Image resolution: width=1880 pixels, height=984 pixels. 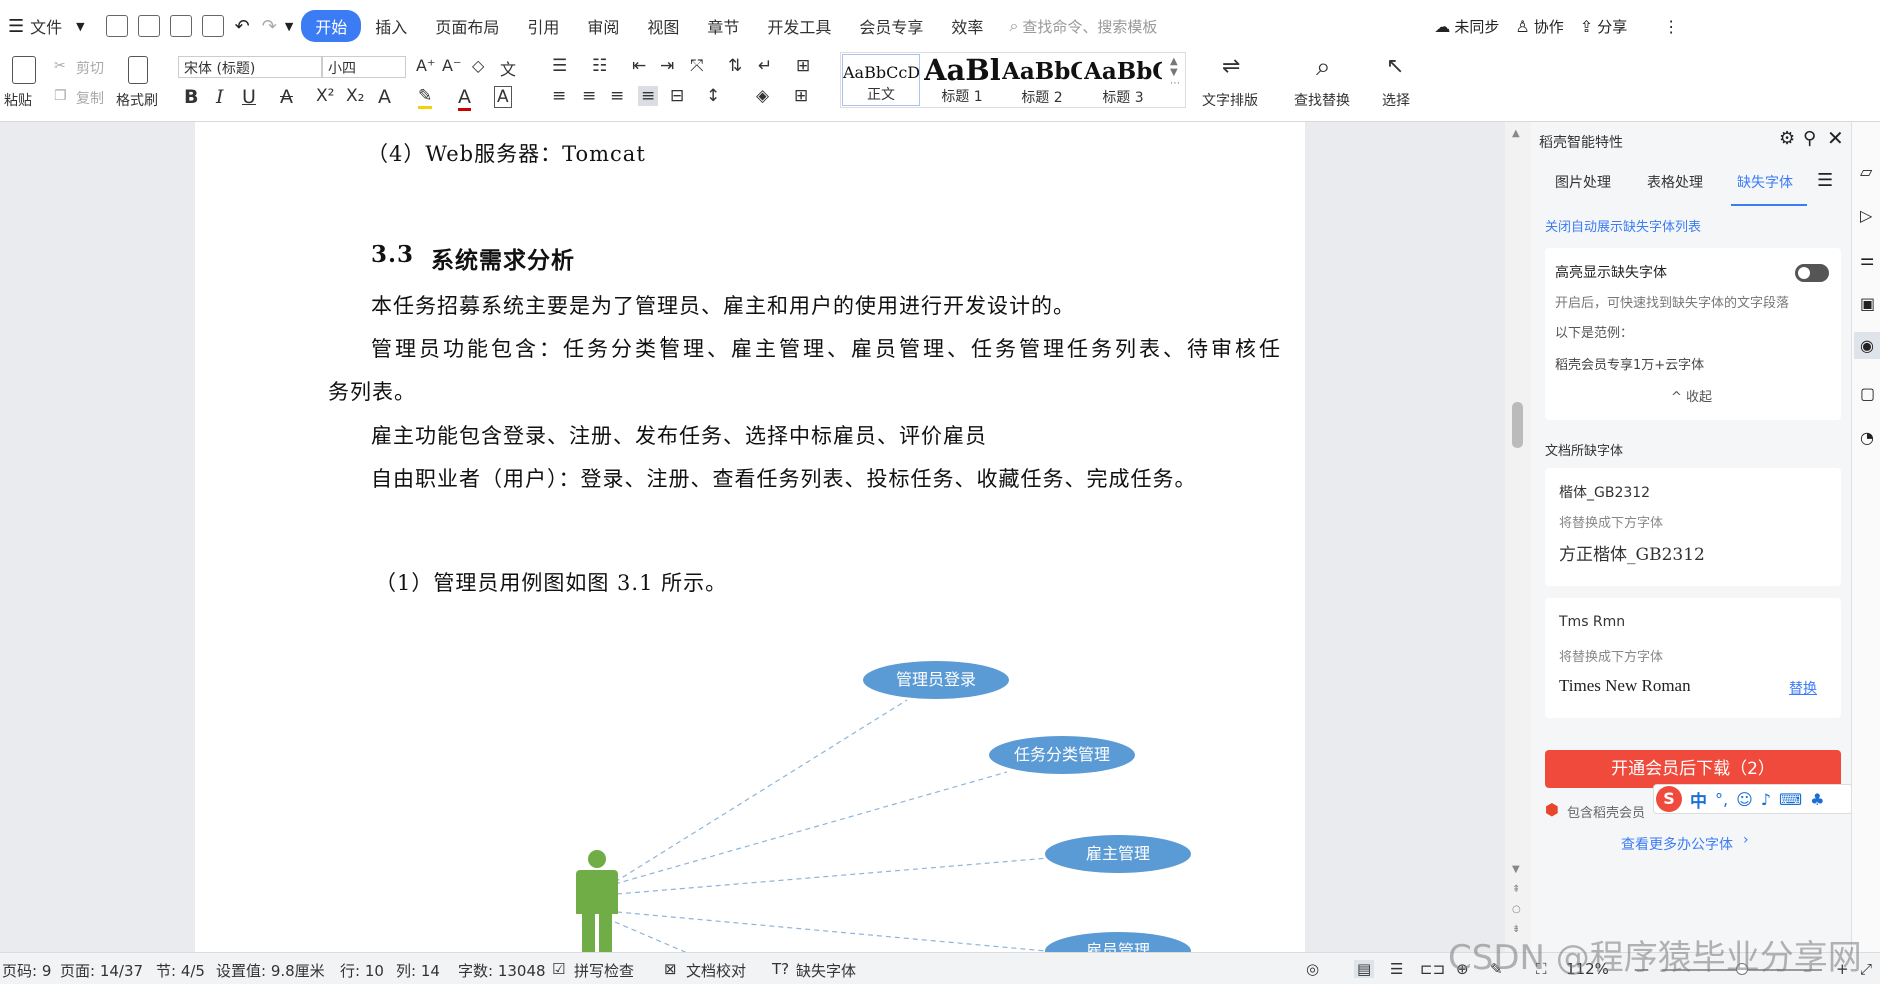 I want to click on browse-object-icon: ○, so click(x=1516, y=909).